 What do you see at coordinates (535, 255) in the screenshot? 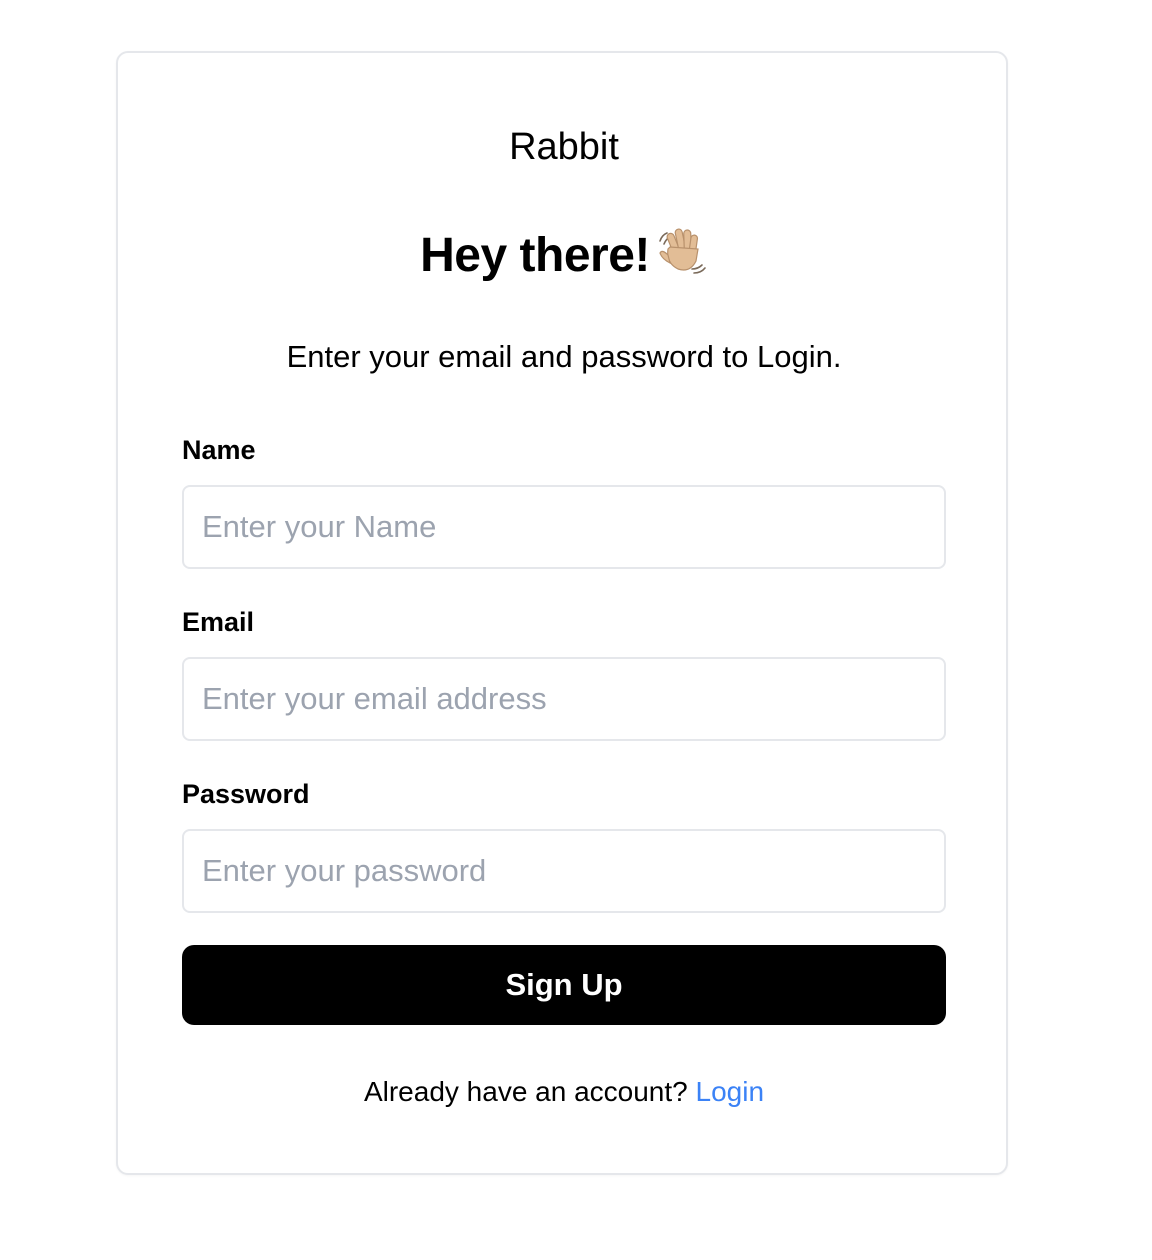
I see `greeting-text: Hey there!` at bounding box center [535, 255].